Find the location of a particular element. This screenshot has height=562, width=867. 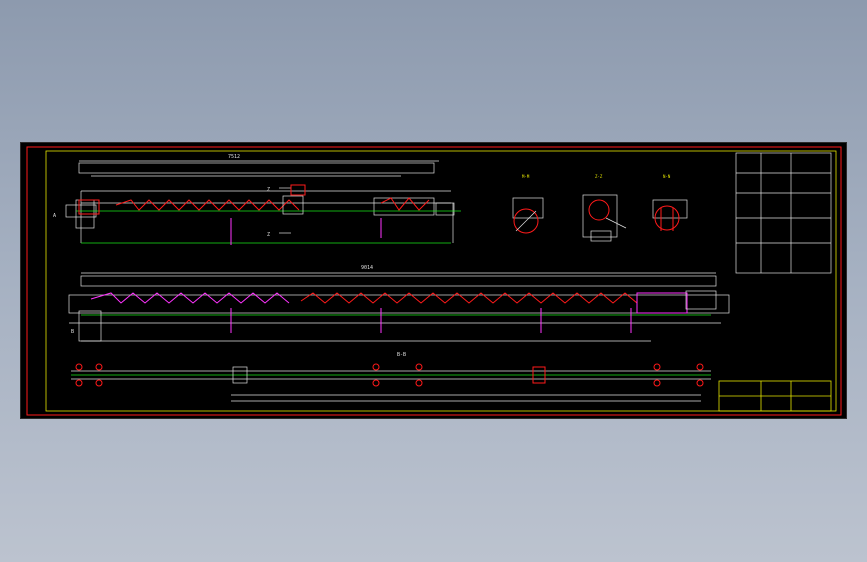

top-view-label: 7512 is located at coordinates (234, 157).